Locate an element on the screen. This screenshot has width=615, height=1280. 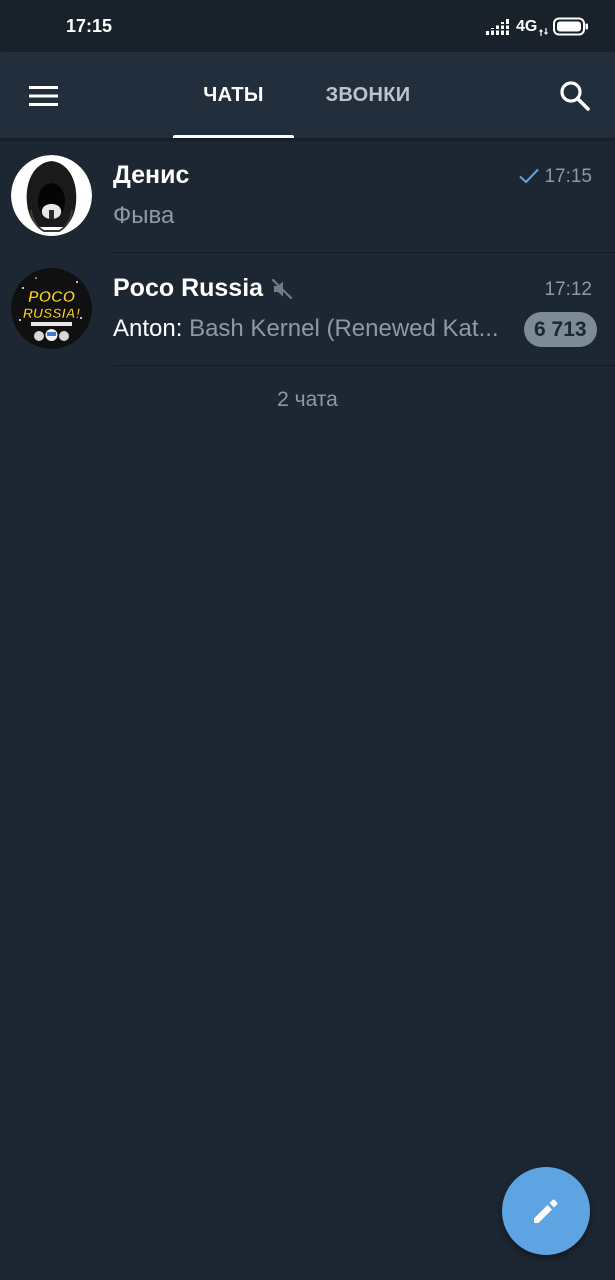
active-tab-indicator is located at coordinates (233, 136).